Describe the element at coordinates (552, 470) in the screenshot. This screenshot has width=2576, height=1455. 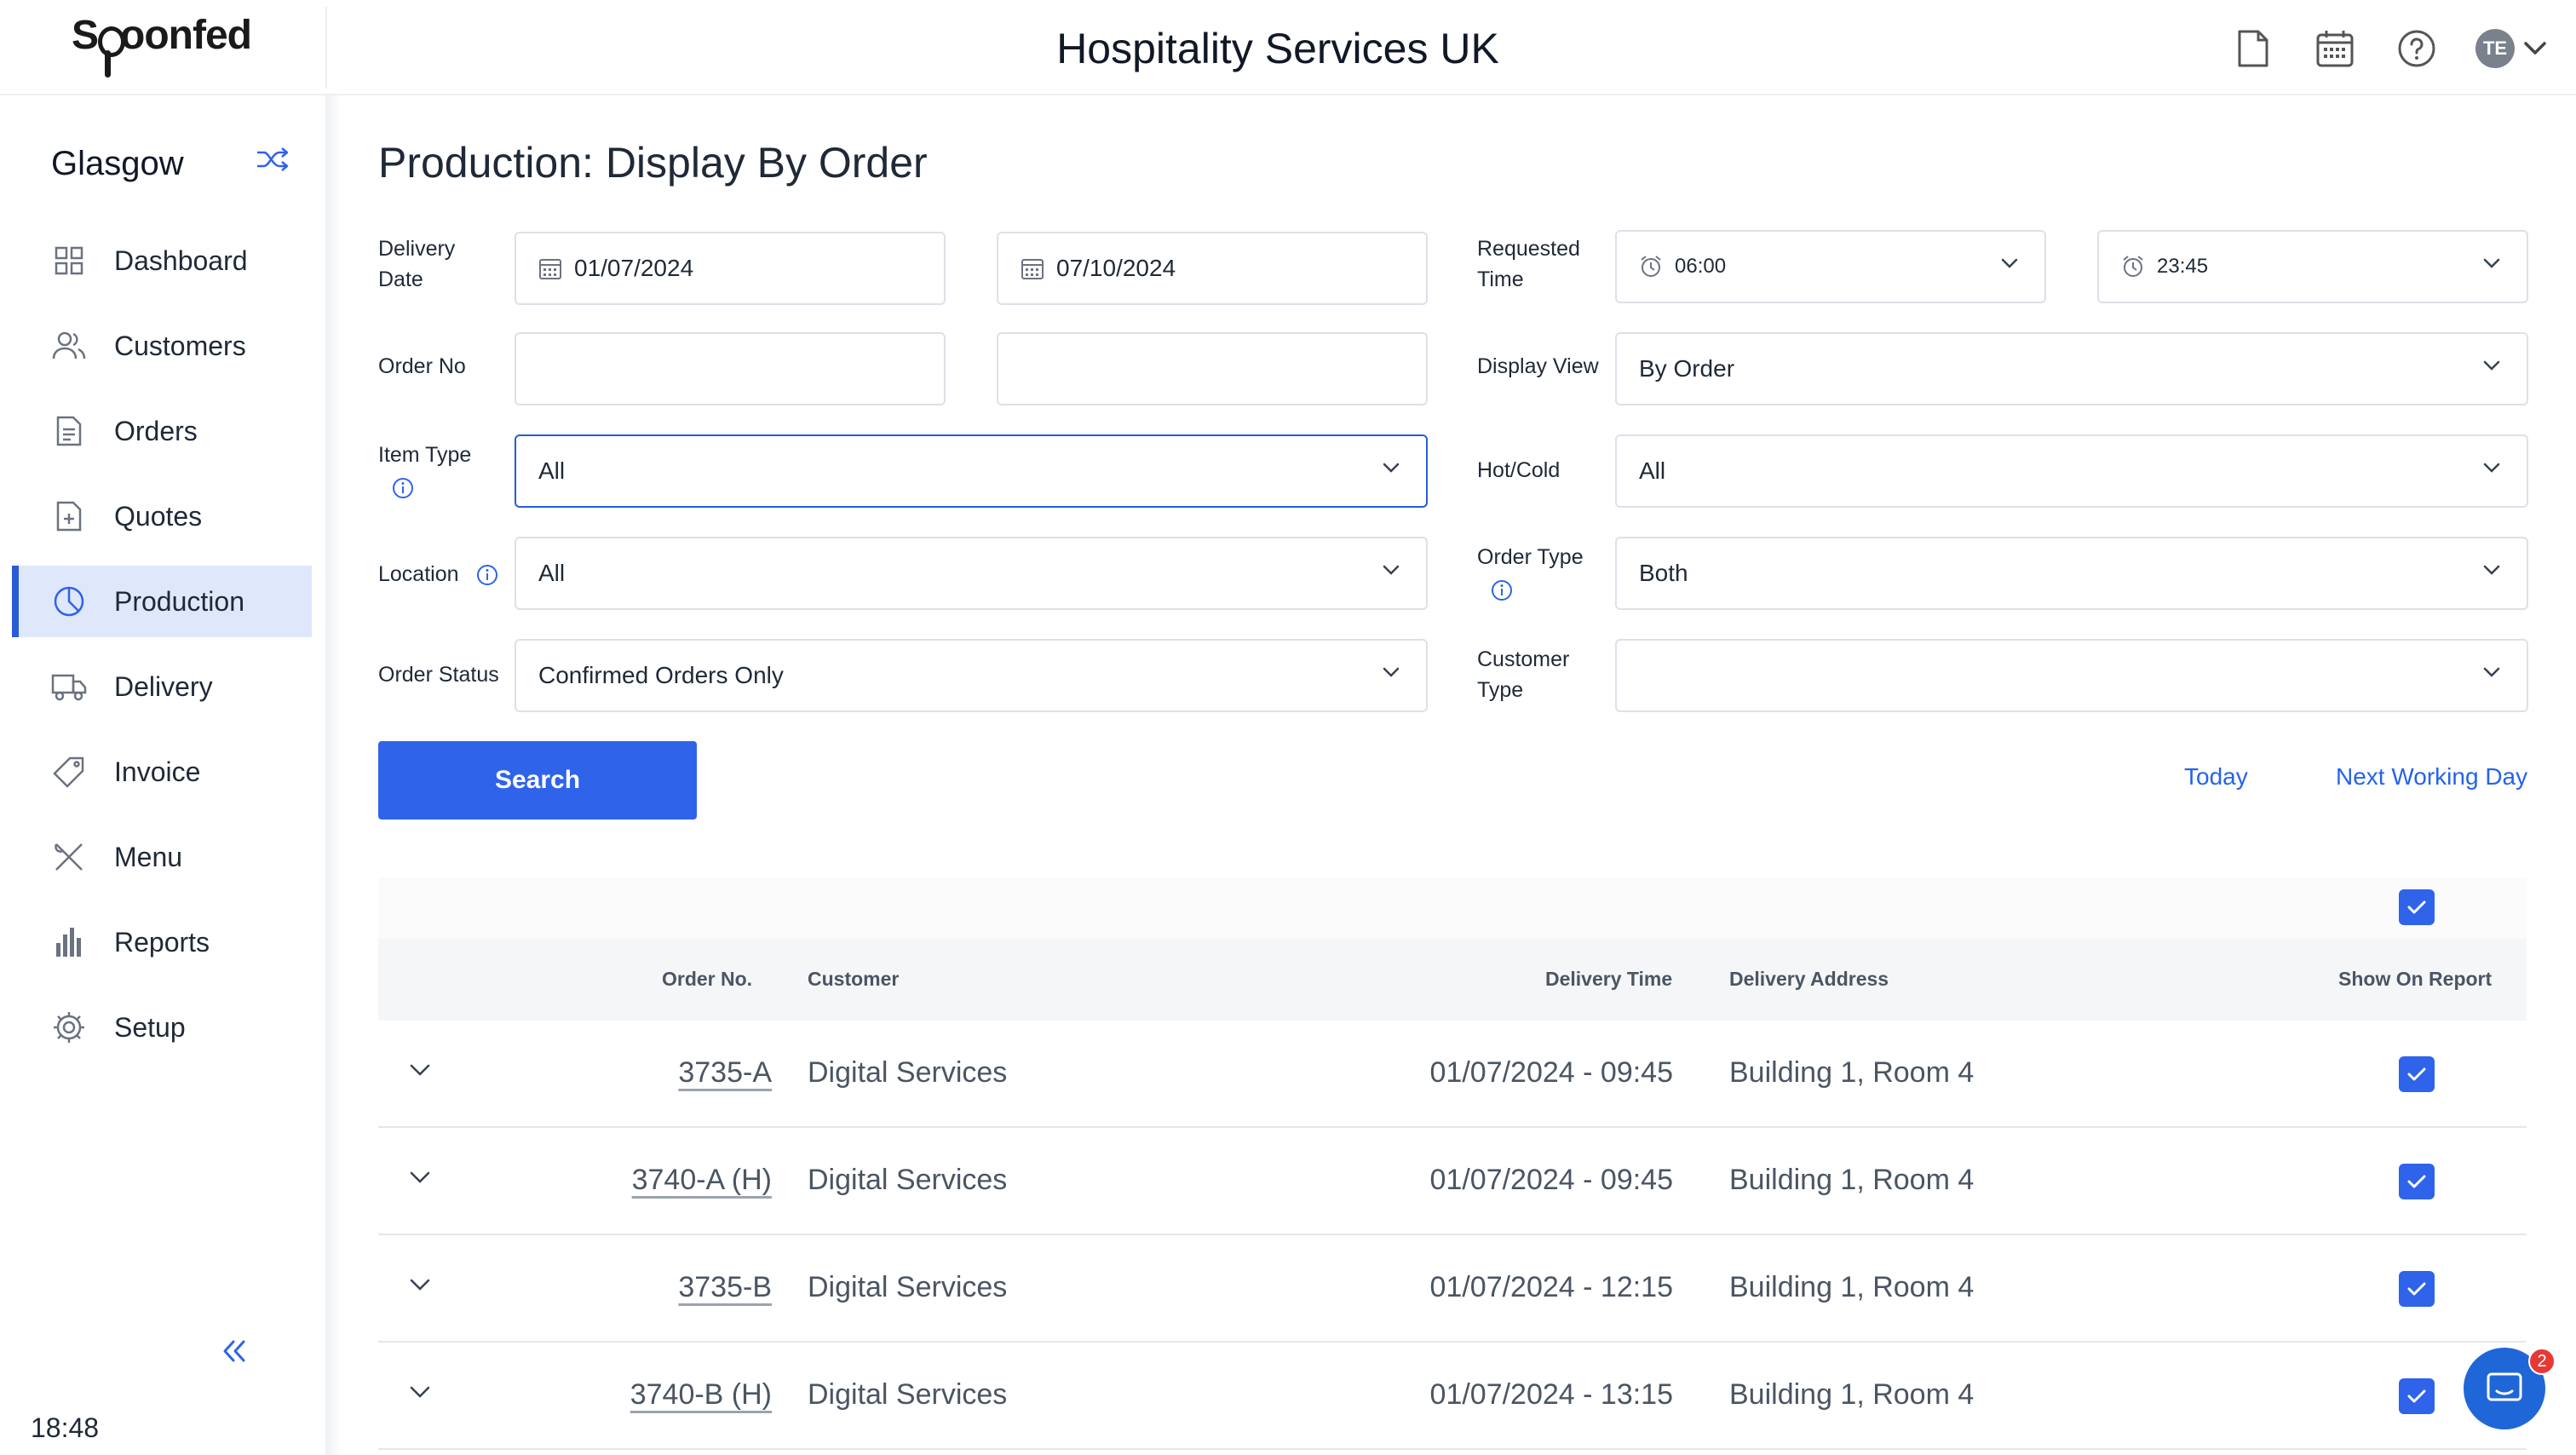
I see `item-type-value: All` at that location.